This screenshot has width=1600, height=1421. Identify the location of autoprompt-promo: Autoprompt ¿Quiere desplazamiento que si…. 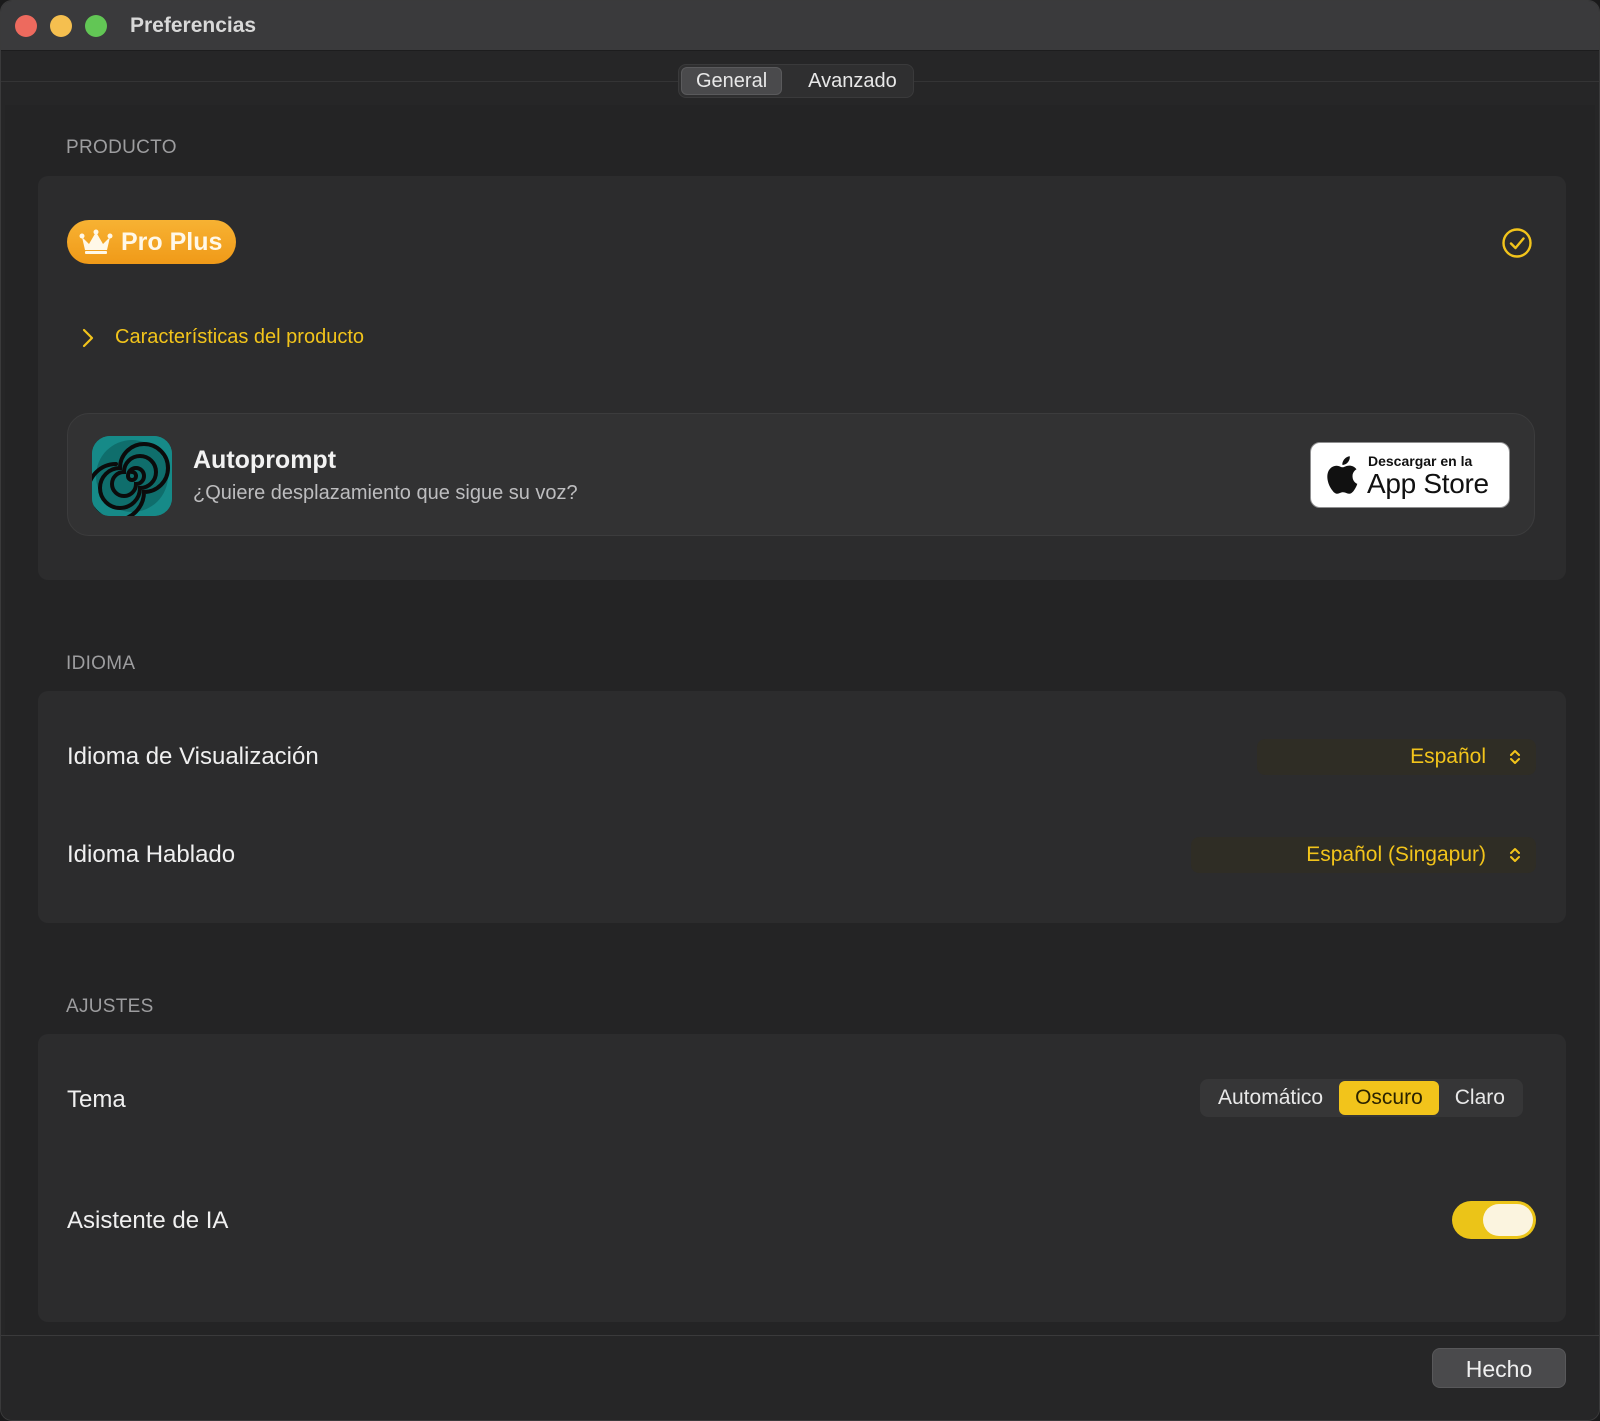
(801, 474).